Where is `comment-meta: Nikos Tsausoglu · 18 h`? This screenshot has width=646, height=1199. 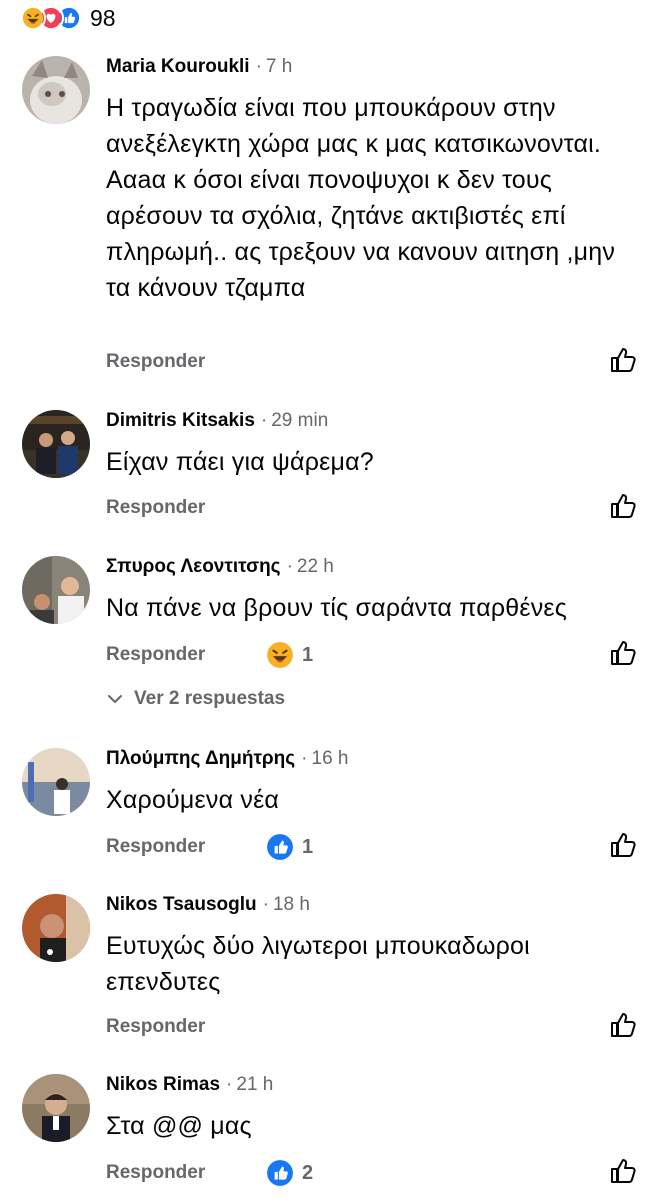 comment-meta: Nikos Tsausoglu · 18 h is located at coordinates (208, 904).